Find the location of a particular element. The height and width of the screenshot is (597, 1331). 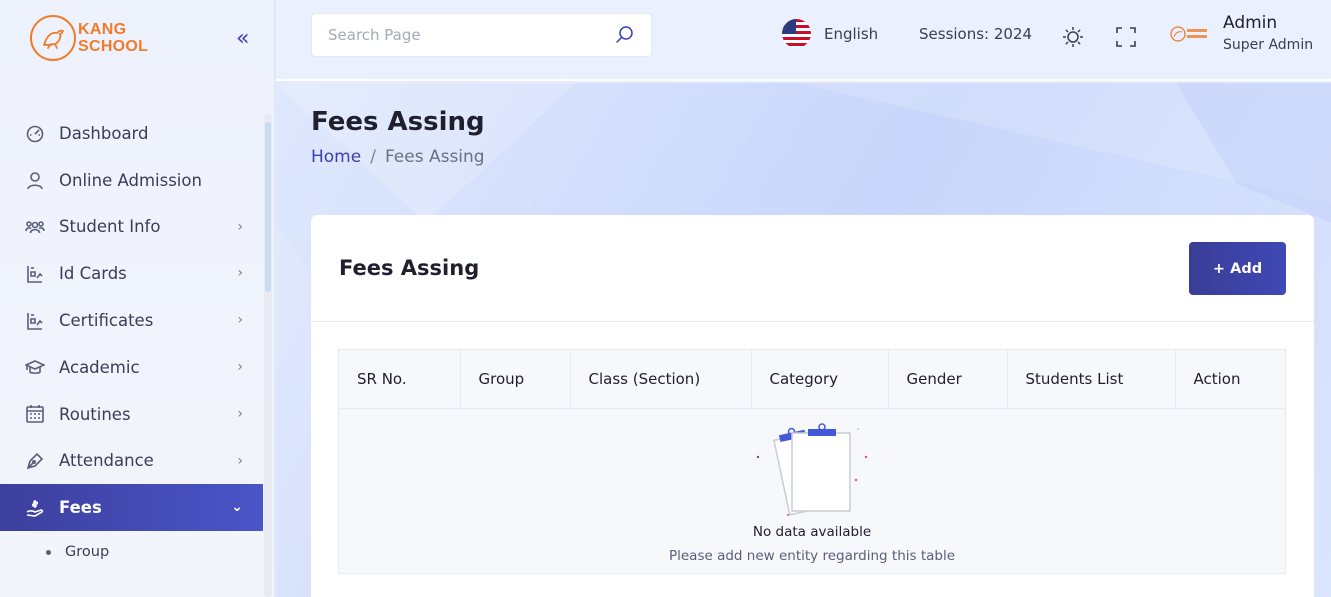

topbar: English Sessions: 2024 Admin Super Admin is located at coordinates (803, 40).